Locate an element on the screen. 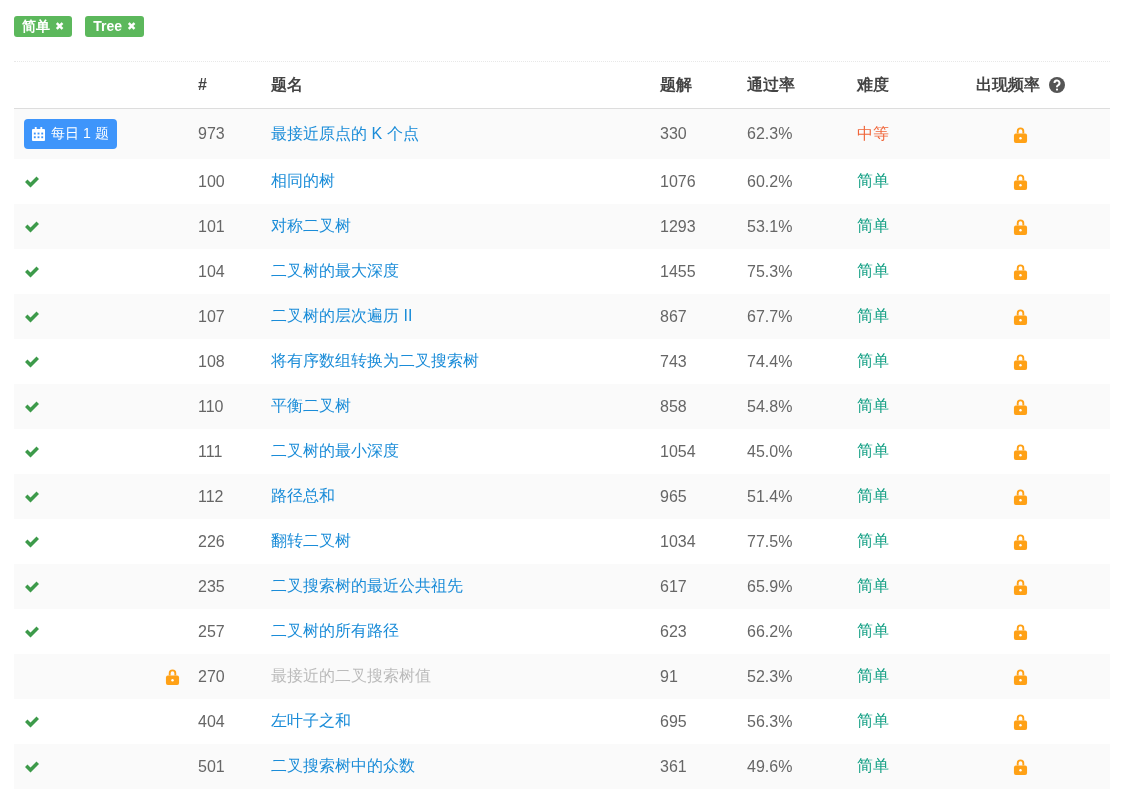  problem-title-link: 二叉树的层次遍历 II is located at coordinates (342, 315).